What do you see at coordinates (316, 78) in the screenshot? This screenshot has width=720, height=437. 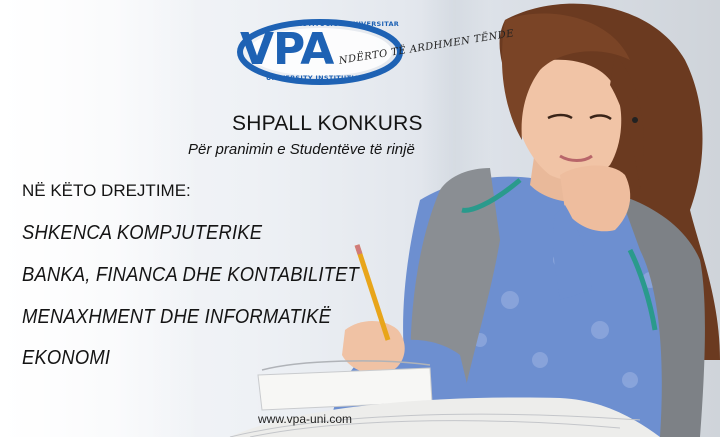 I see `logo-bottom-text: UNIVERSITY INSTITUTION` at bounding box center [316, 78].